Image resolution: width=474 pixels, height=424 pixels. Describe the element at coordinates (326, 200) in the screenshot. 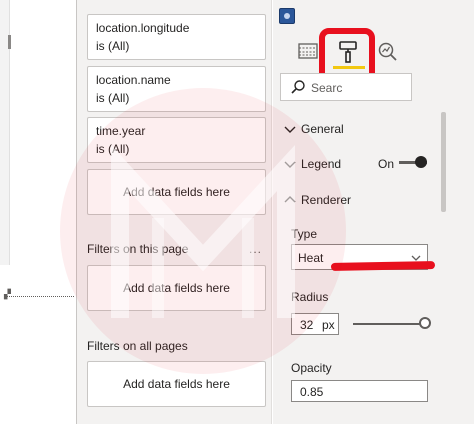

I see `renderer-section-label: Renderer` at that location.